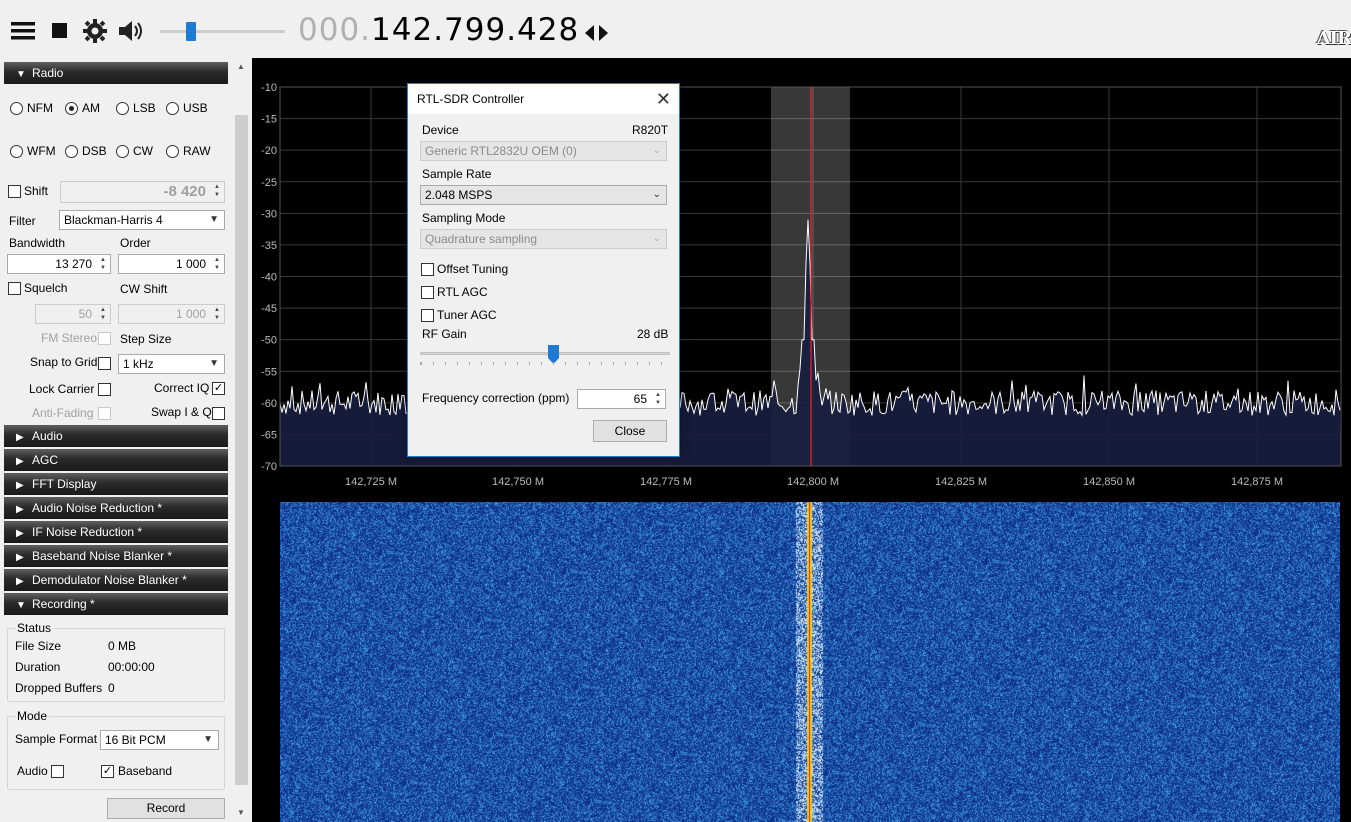  Describe the element at coordinates (171, 264) in the screenshot. I see `order-input: 1 000 ▲ ▼` at that location.